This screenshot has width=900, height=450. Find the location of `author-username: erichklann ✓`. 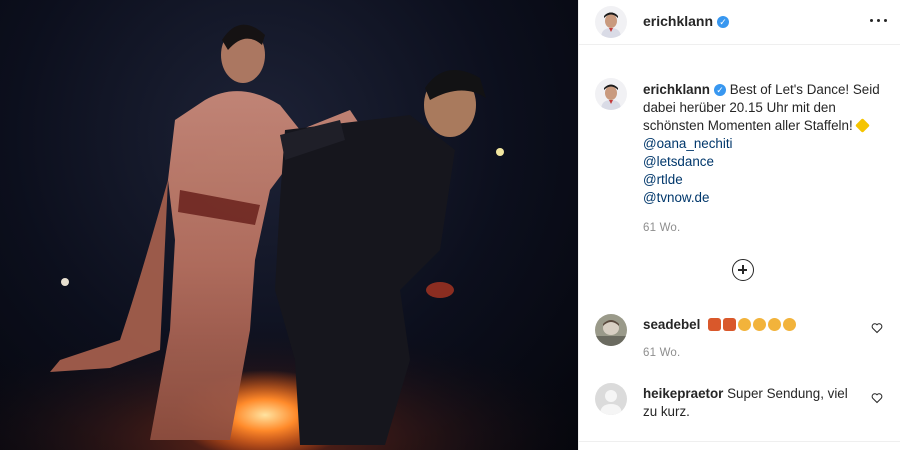

author-username: erichklann ✓ is located at coordinates (686, 21).